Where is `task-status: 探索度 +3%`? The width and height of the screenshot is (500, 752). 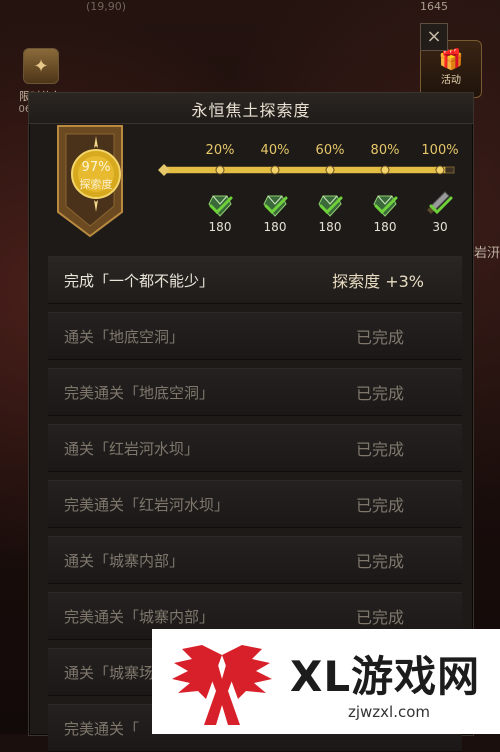 task-status: 探索度 +3% is located at coordinates (378, 281).